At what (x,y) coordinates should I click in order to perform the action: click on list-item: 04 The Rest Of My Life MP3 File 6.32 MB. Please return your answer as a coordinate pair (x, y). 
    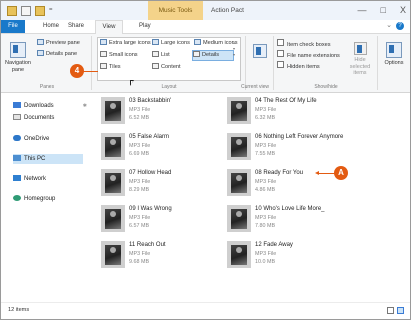
    Looking at the image, I should click on (302, 113).